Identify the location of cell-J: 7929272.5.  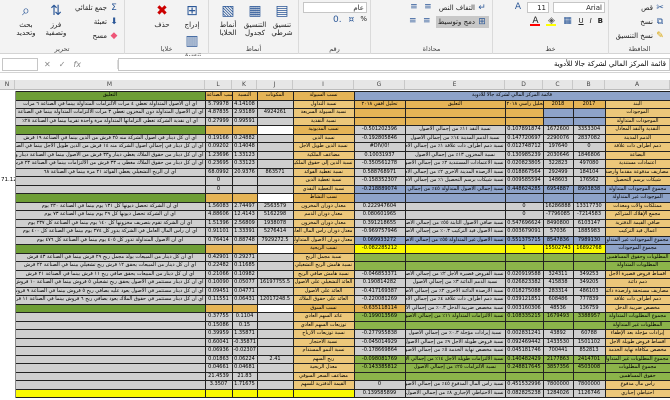
(275, 240).